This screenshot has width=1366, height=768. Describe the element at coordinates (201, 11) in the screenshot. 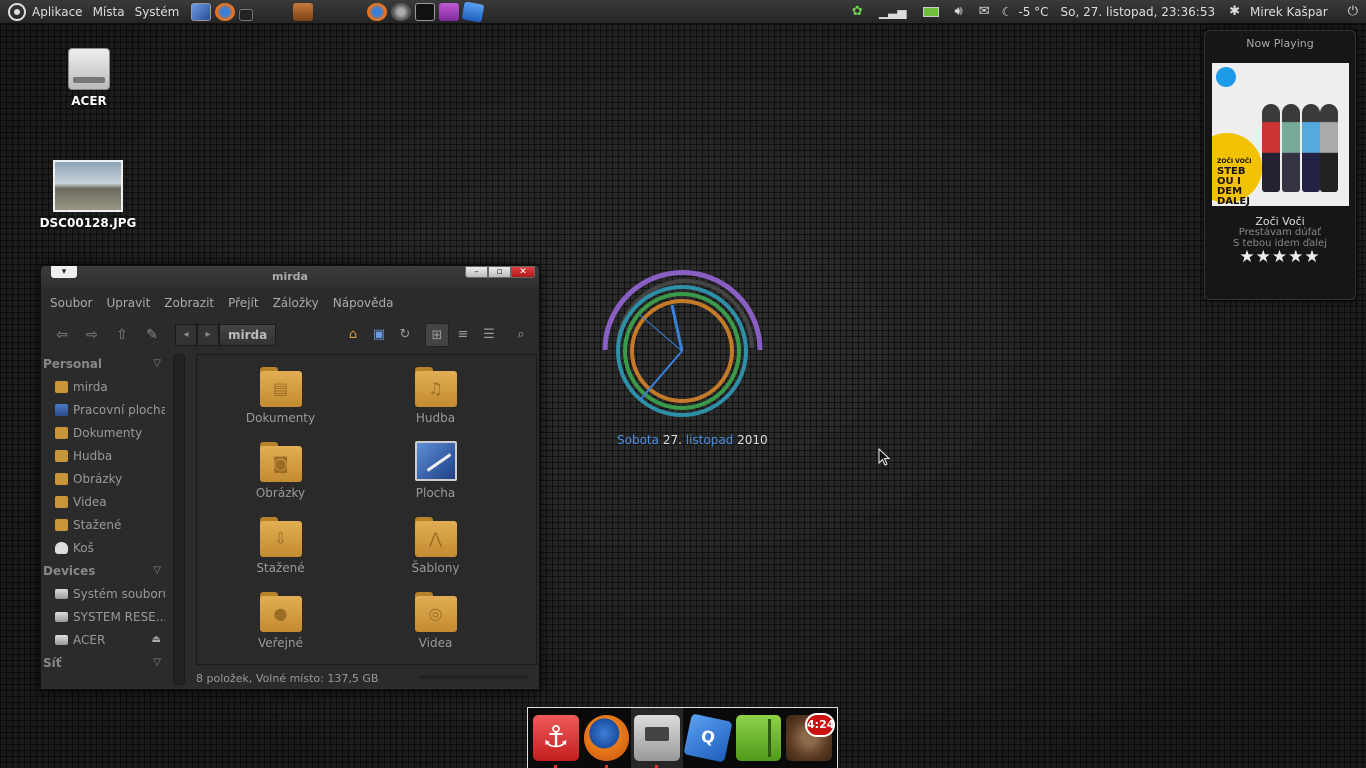

I see `show-desktop-icon` at that location.